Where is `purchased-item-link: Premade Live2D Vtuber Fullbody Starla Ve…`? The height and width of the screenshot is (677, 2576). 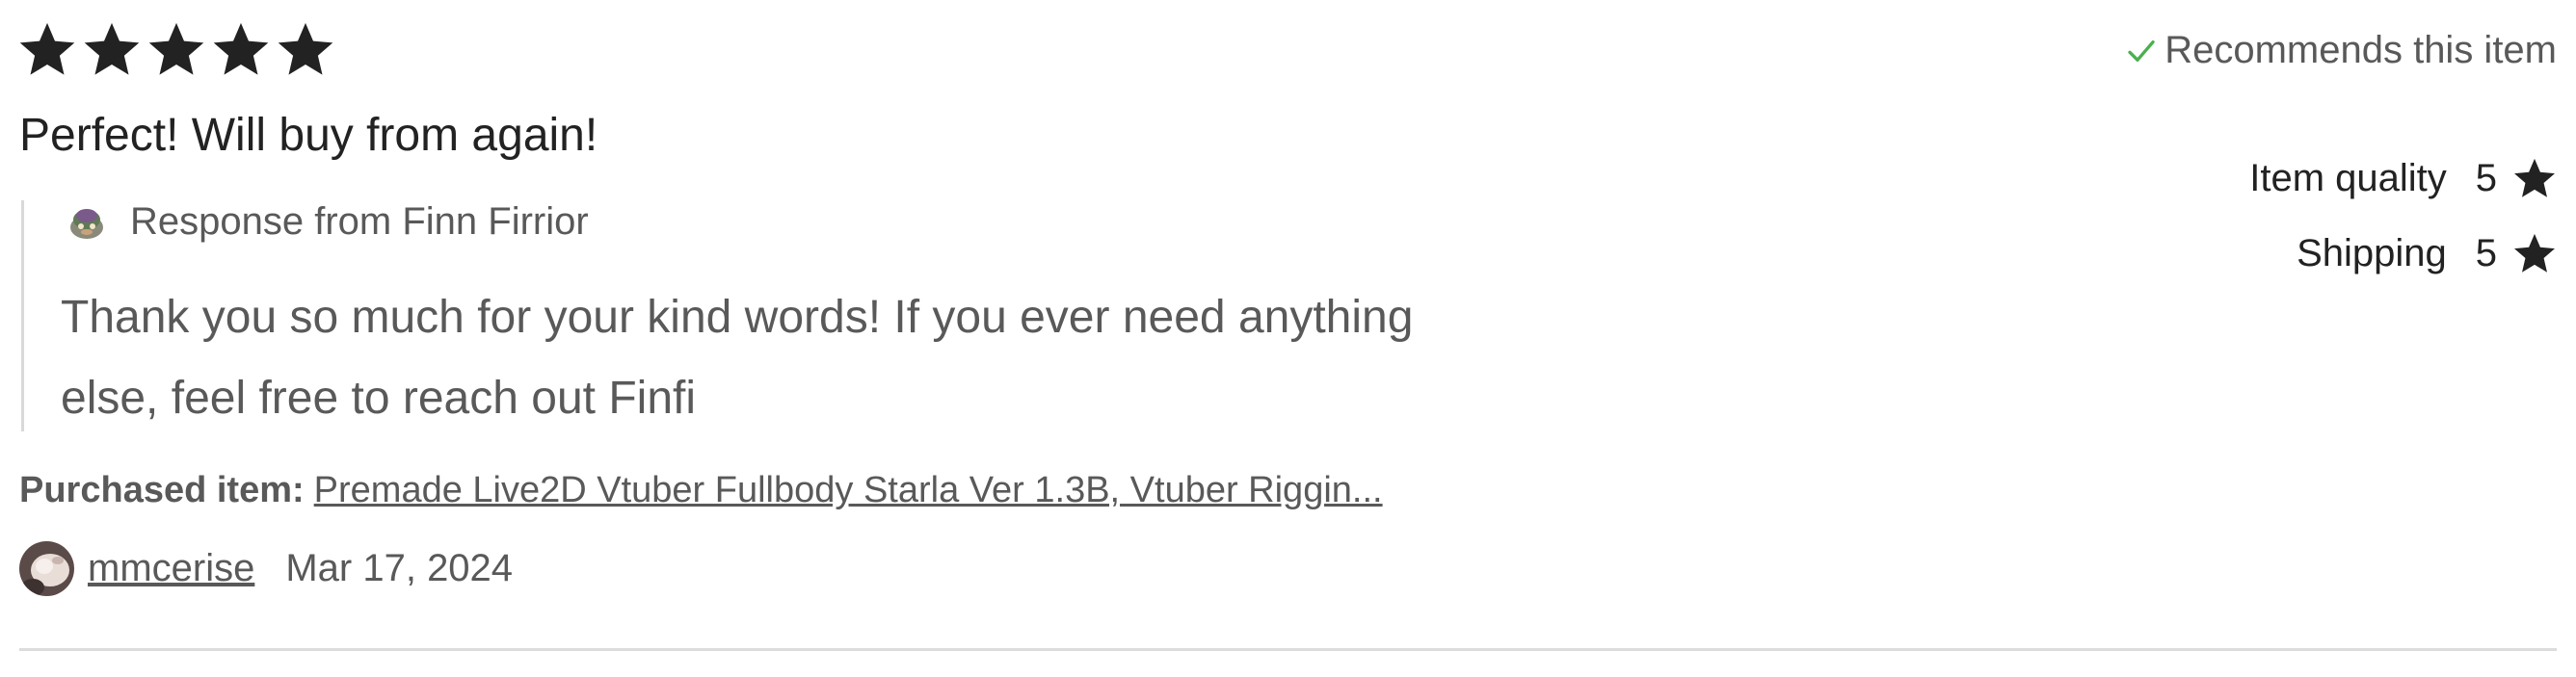
purchased-item-link: Premade Live2D Vtuber Fullbody Starla Ve… is located at coordinates (848, 490).